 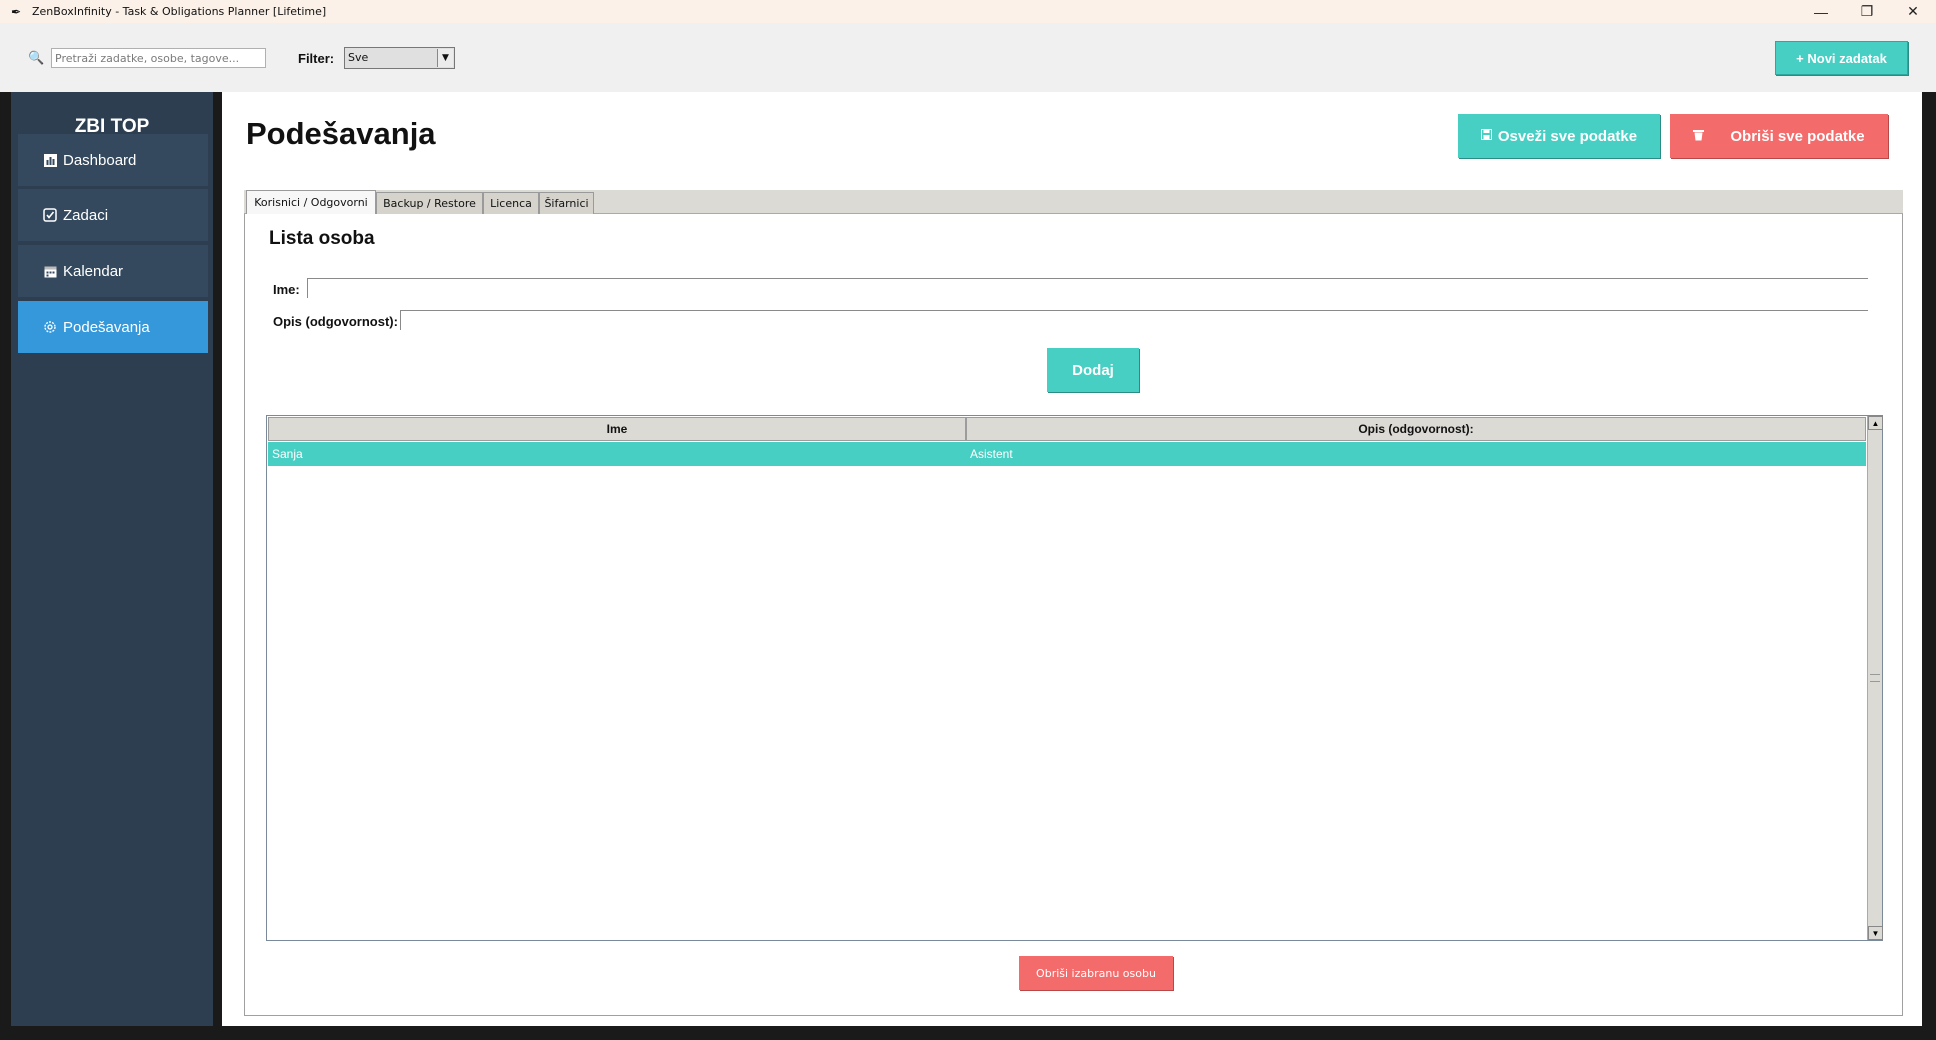 What do you see at coordinates (429, 203) in the screenshot?
I see `tab-backup: Backup / Restore` at bounding box center [429, 203].